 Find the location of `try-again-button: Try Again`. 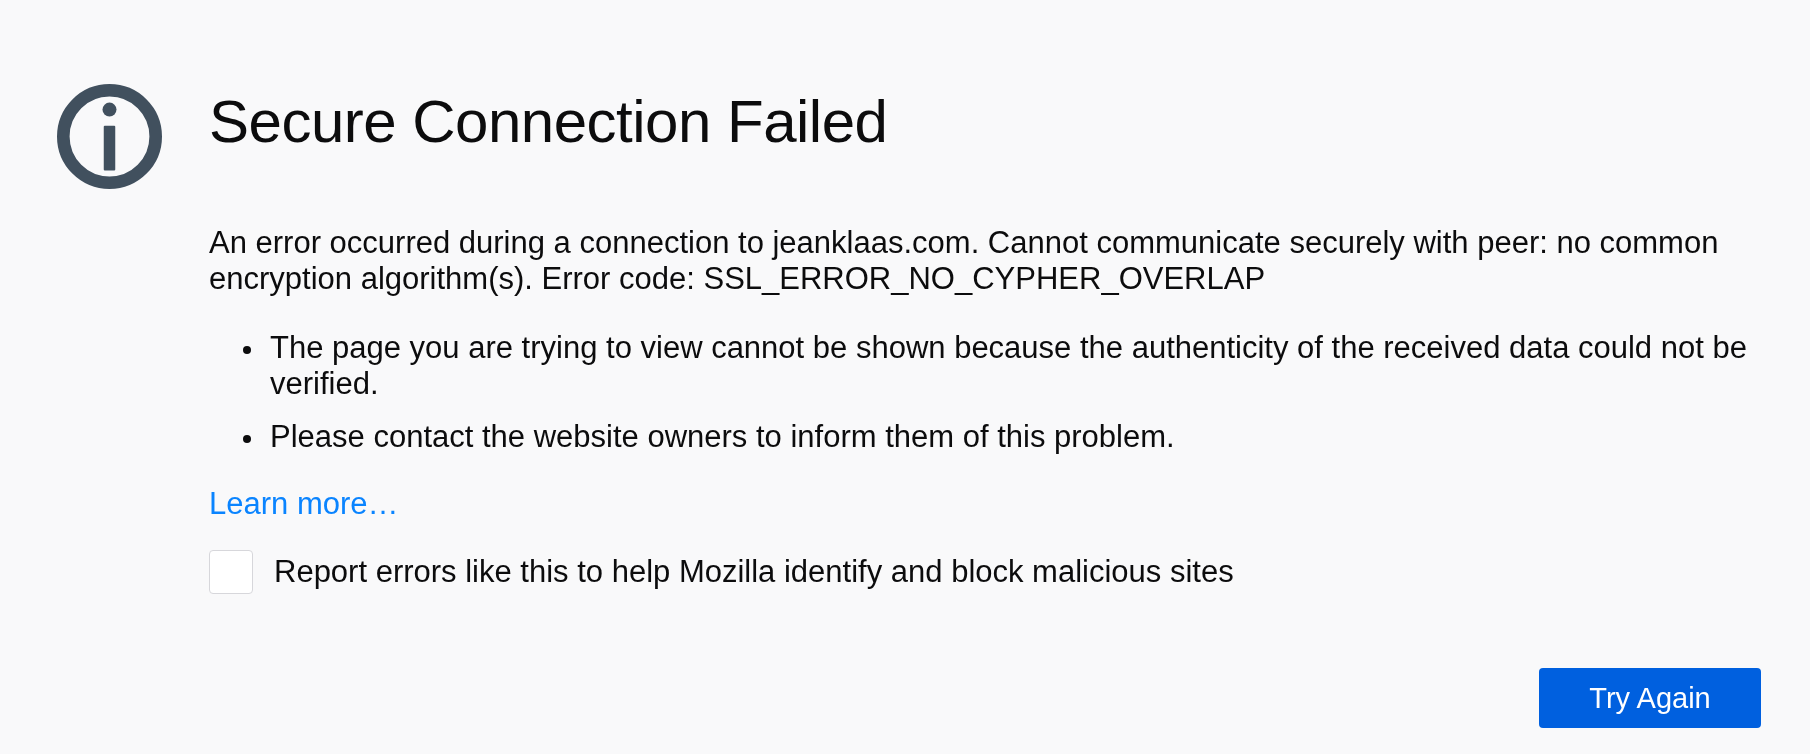

try-again-button: Try Again is located at coordinates (1650, 698).